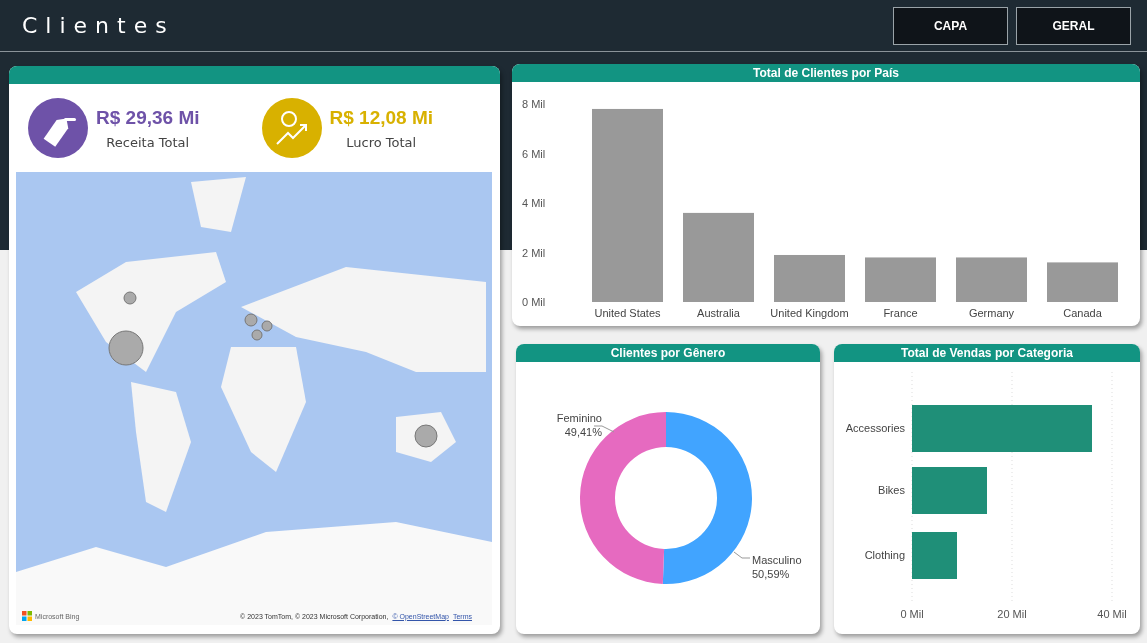 The width and height of the screenshot is (1147, 643). What do you see at coordinates (987, 353) in the screenshot?
I see `chart-title: Total de Vendas por Categoria` at bounding box center [987, 353].